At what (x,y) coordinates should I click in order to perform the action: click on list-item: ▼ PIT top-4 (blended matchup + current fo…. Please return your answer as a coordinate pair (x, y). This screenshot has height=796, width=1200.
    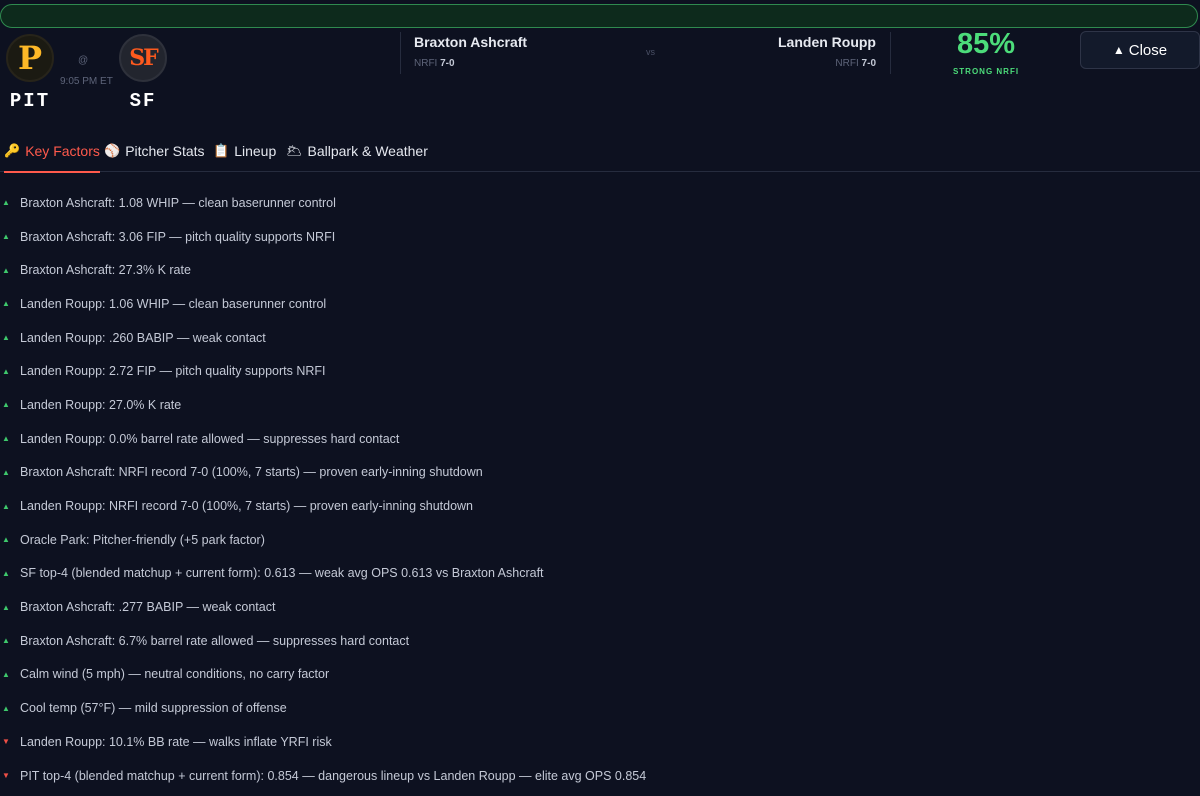
    Looking at the image, I should click on (600, 776).